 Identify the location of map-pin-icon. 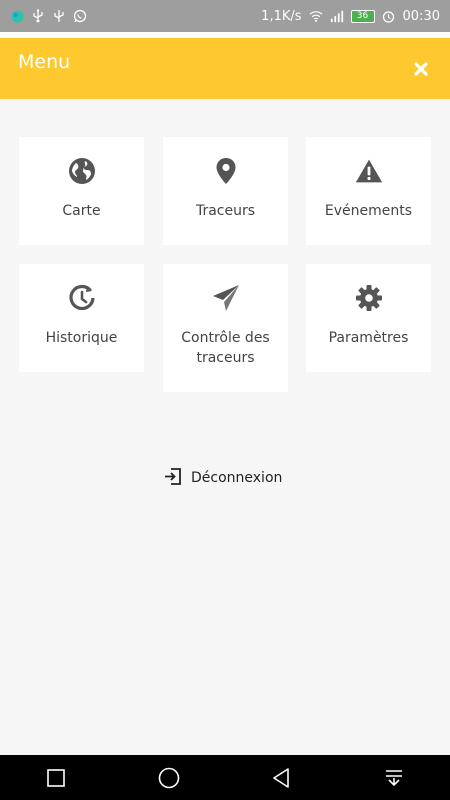
(226, 171).